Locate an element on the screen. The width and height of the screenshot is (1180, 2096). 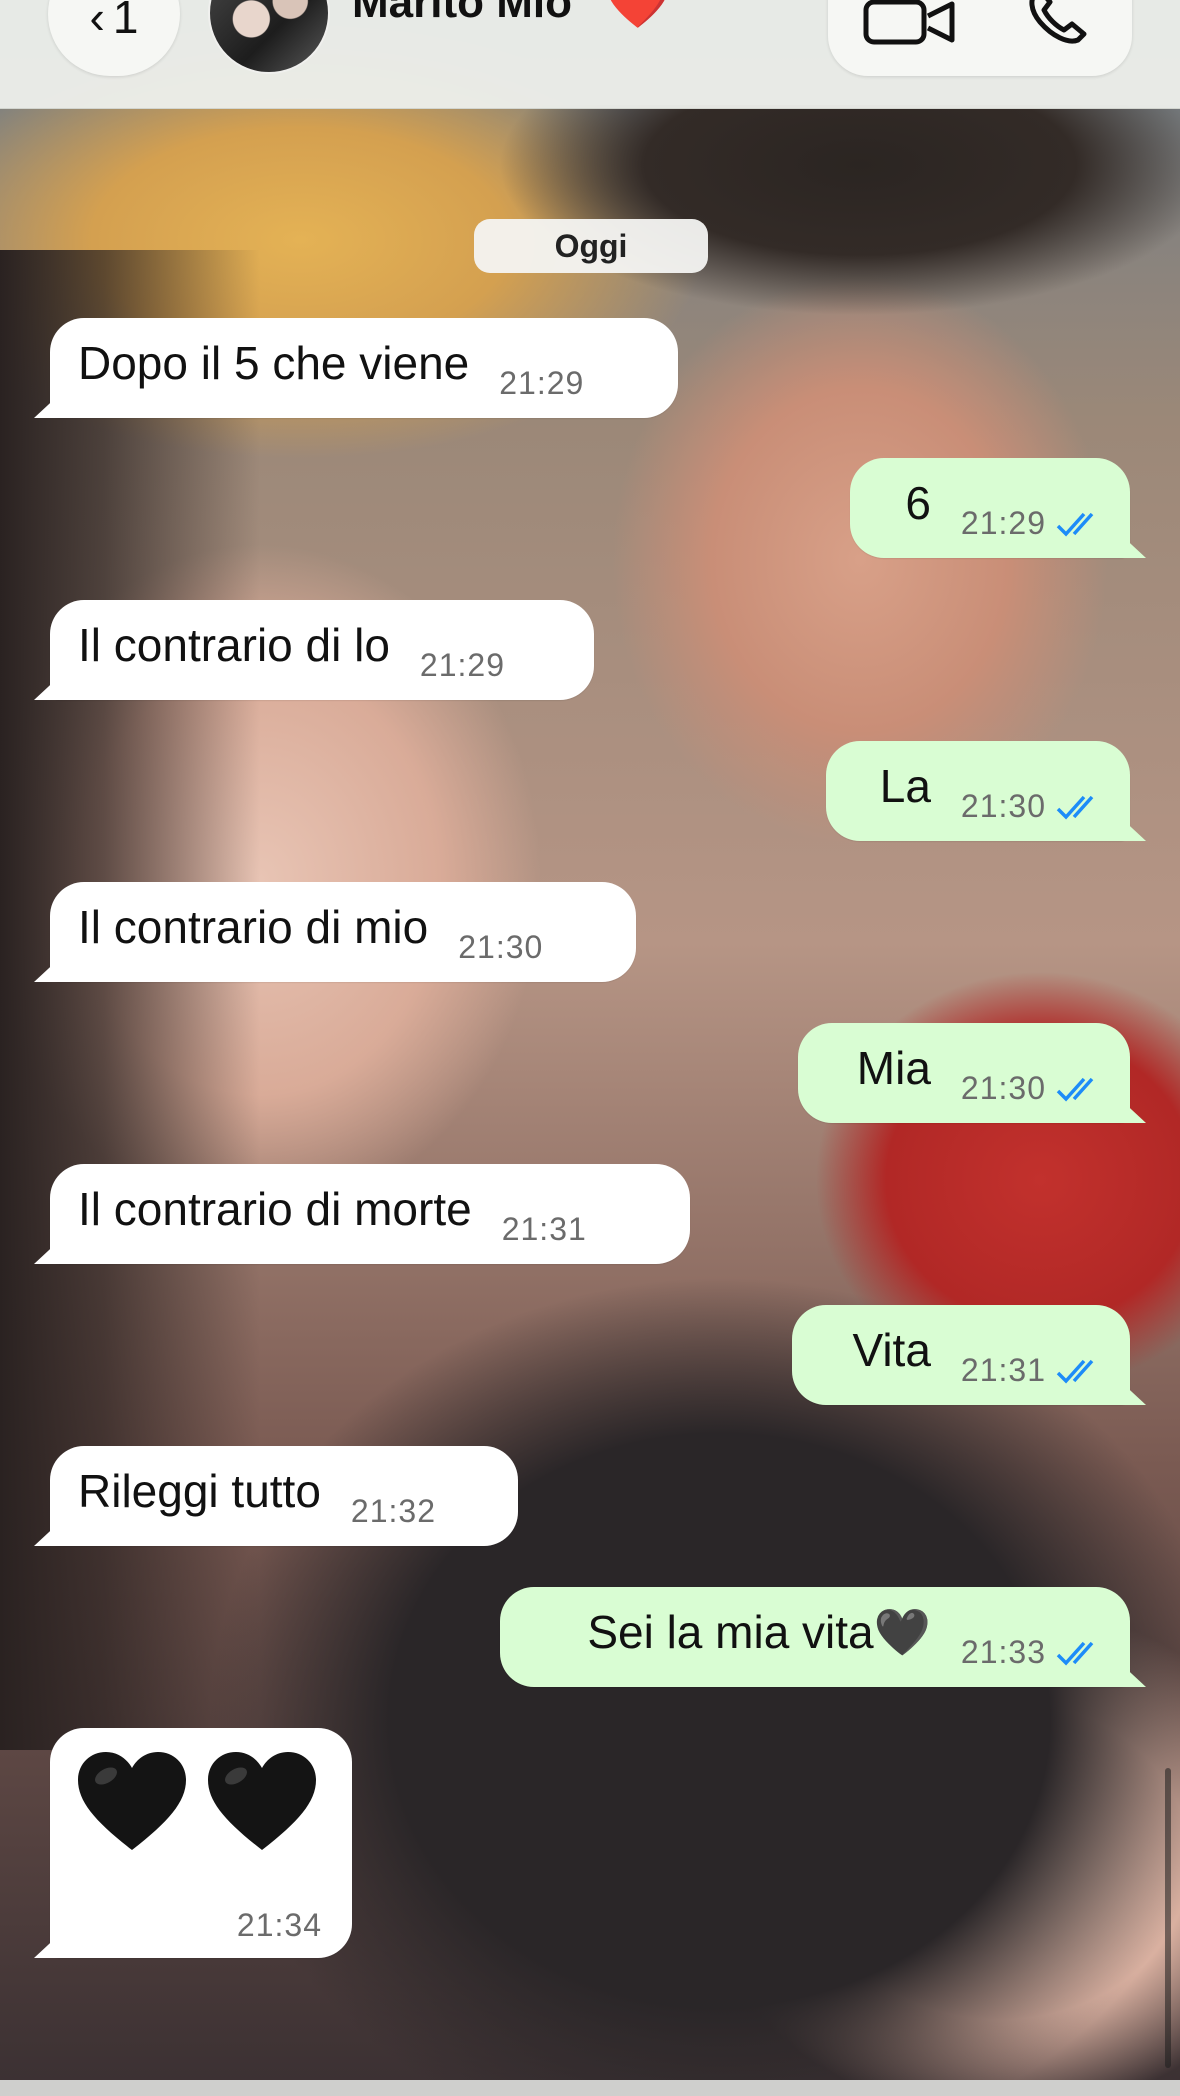
call-actions is located at coordinates (980, 38).